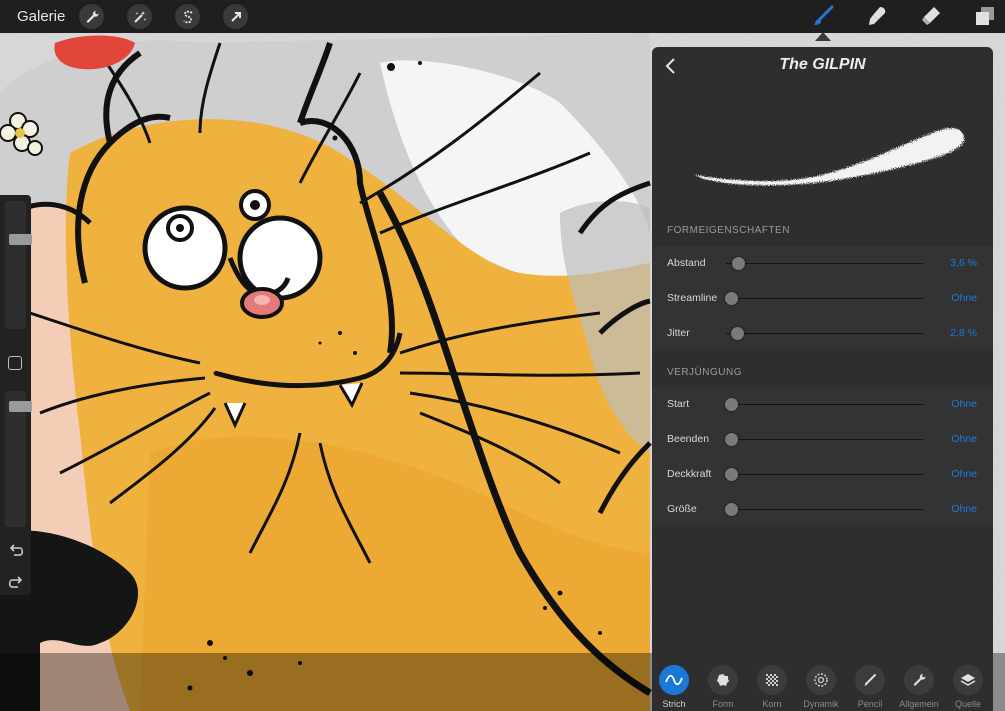 Image resolution: width=1005 pixels, height=711 pixels. I want to click on section-label-taper: VERJÜNGUNG, so click(705, 372).